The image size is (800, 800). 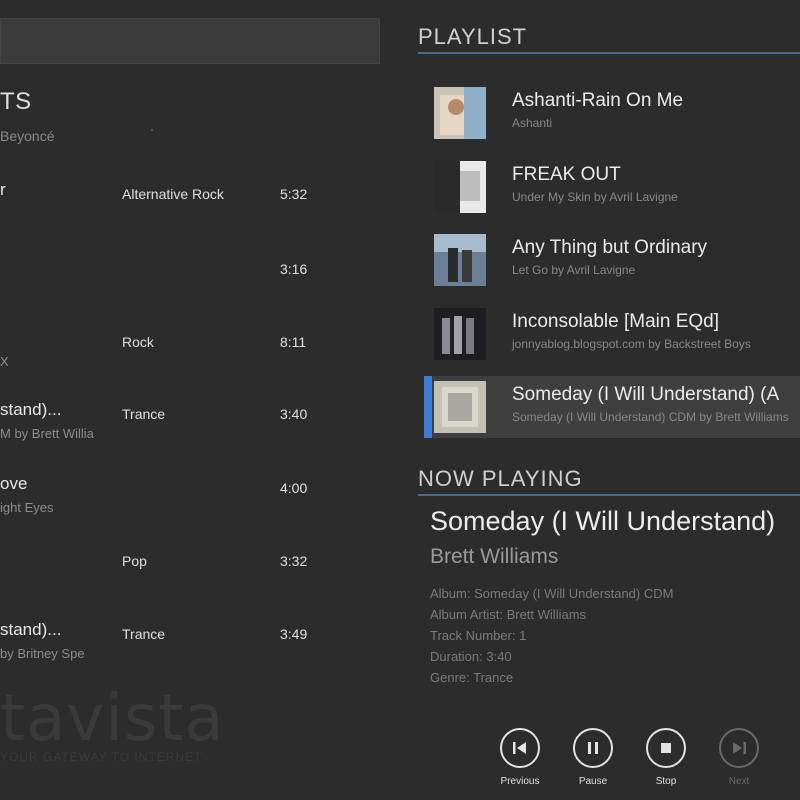 What do you see at coordinates (552, 593) in the screenshot?
I see `now-playing-album: Album: Someday (I Will Understand) CDM` at bounding box center [552, 593].